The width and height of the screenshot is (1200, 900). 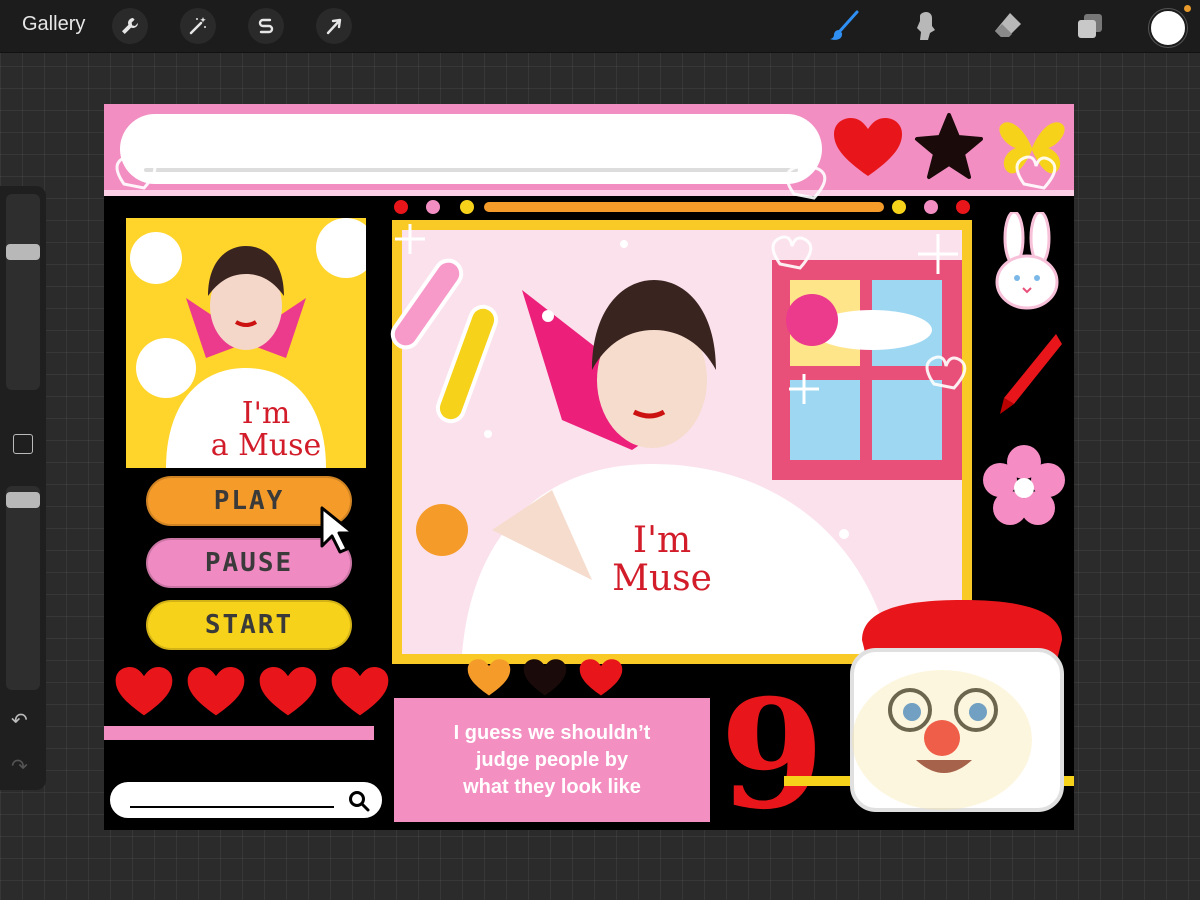 What do you see at coordinates (23, 292) in the screenshot?
I see `brush-size-slider` at bounding box center [23, 292].